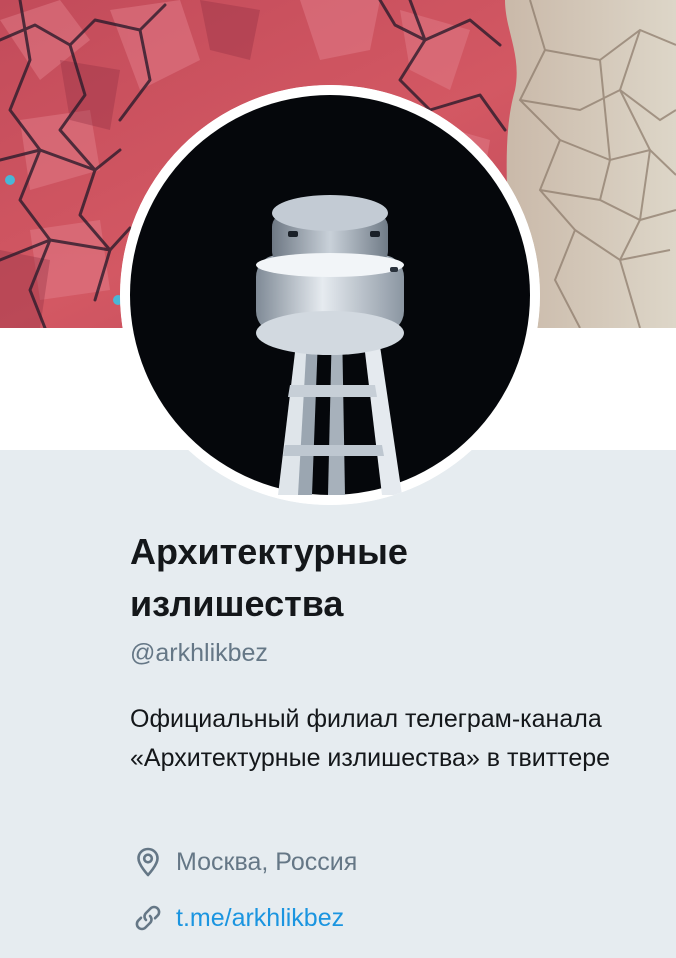 This screenshot has height=958, width=676. I want to click on profile-location-text: Москва, Россия, so click(267, 862).